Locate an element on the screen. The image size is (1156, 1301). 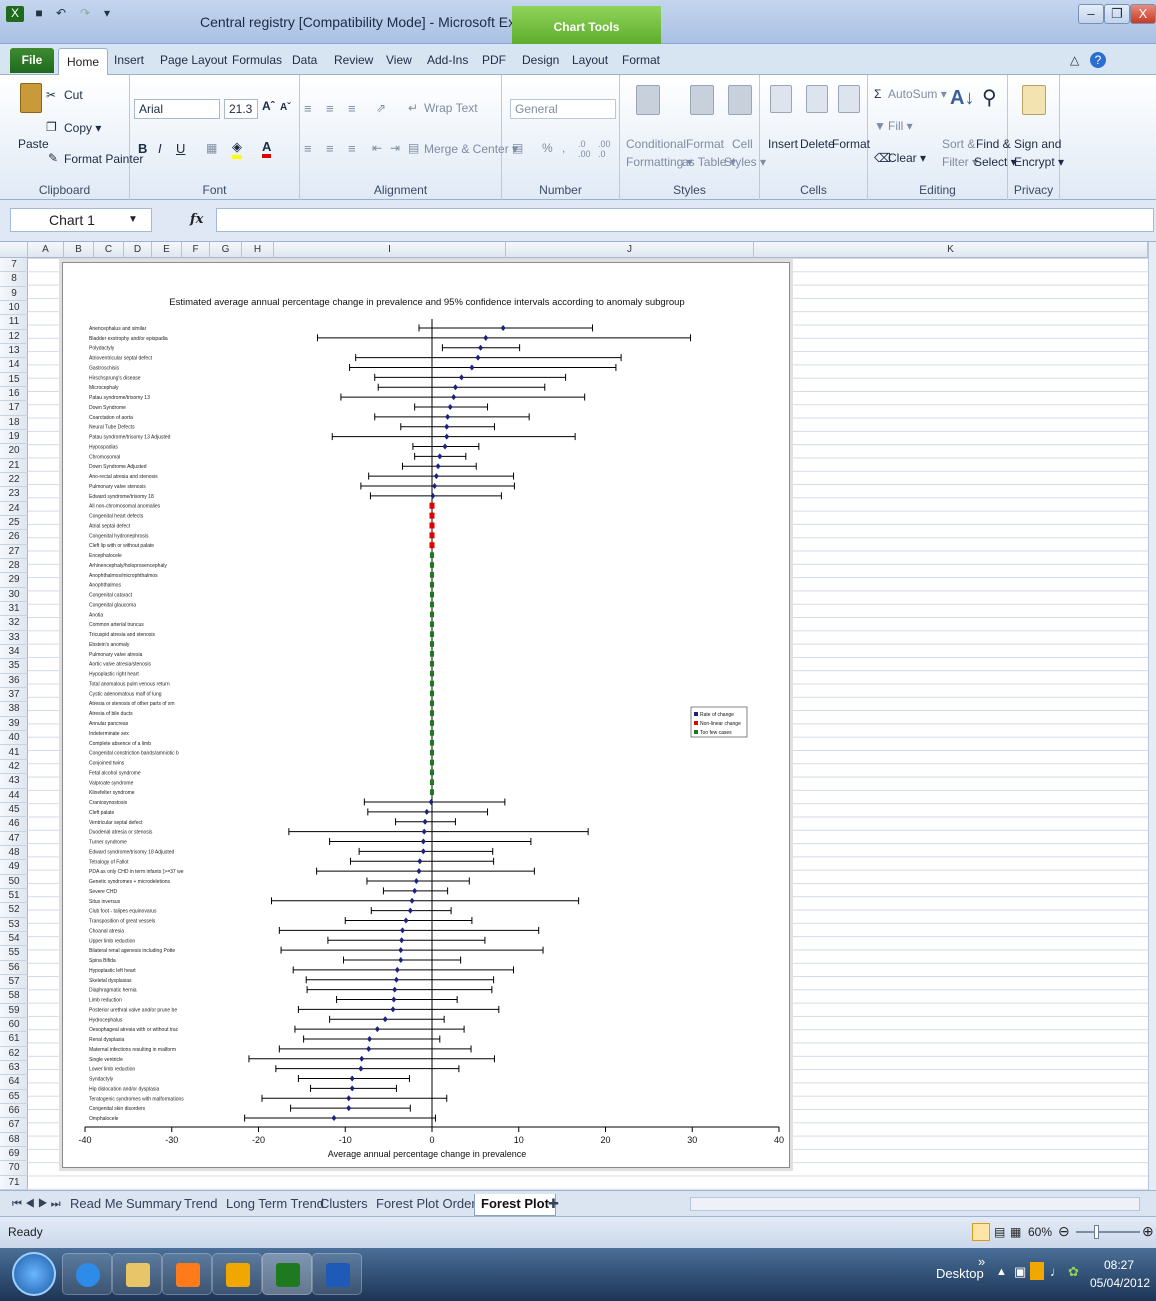
paste-icon is located at coordinates (31, 98).